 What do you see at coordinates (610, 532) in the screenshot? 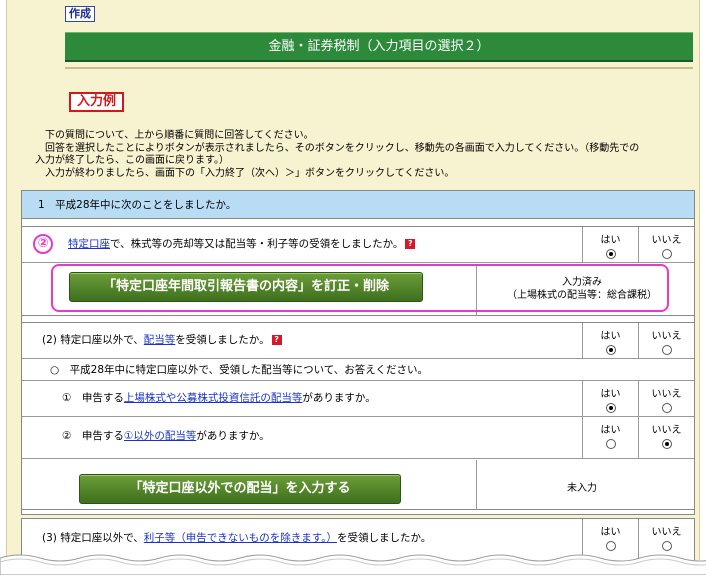
I see `q3-yes-label: はい` at bounding box center [610, 532].